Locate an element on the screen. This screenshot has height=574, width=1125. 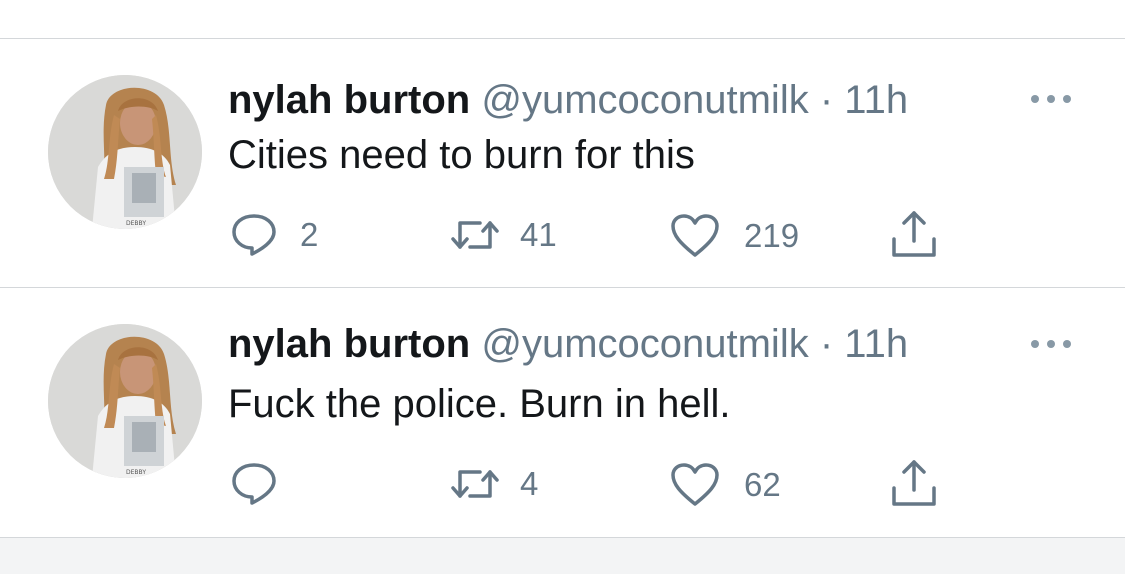
top-spacer is located at coordinates (562, 19).